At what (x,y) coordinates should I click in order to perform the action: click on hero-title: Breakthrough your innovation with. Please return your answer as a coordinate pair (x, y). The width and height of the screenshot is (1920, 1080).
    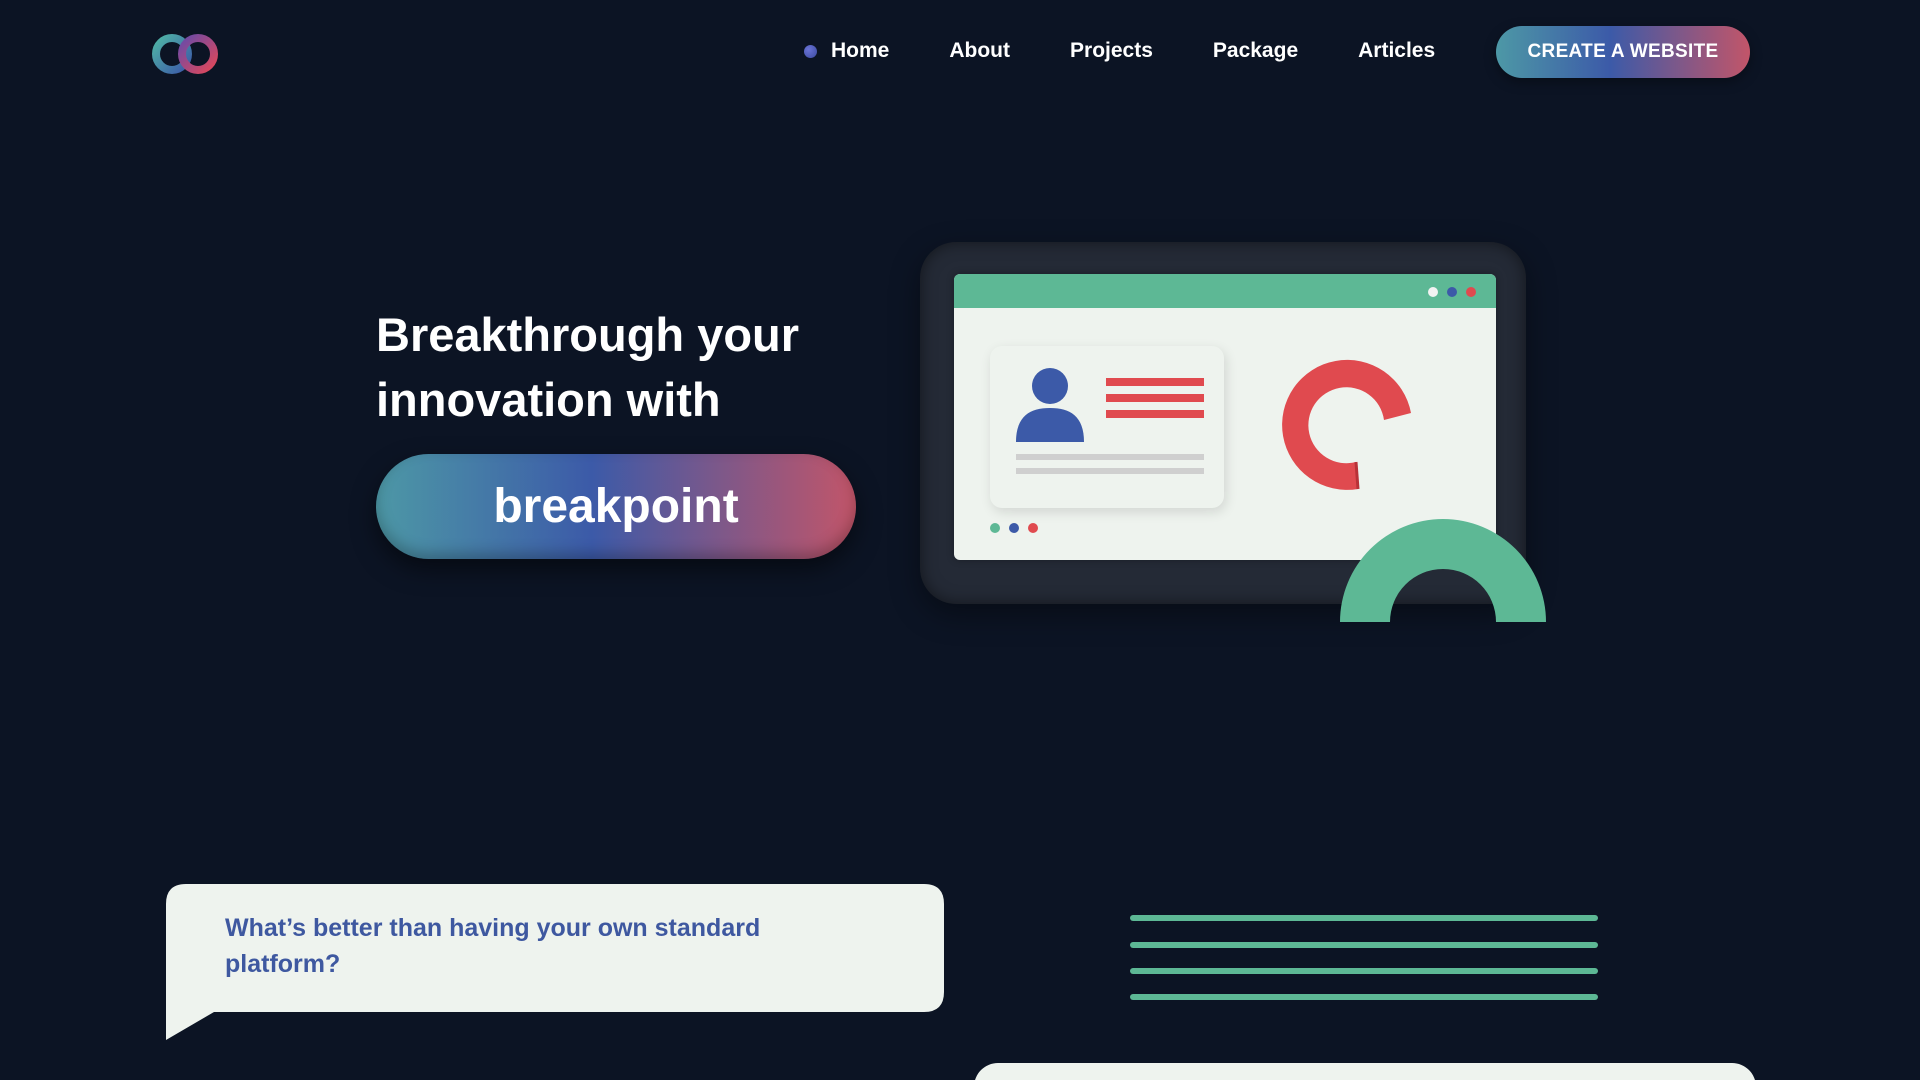
    Looking at the image, I should click on (636, 367).